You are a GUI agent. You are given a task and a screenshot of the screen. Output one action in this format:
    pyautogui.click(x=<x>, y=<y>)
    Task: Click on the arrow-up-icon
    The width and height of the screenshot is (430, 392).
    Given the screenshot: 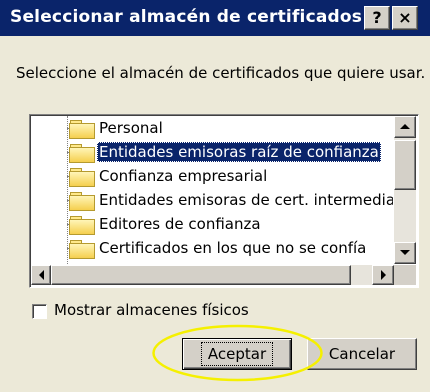 What is the action you would take?
    pyautogui.click(x=405, y=126)
    